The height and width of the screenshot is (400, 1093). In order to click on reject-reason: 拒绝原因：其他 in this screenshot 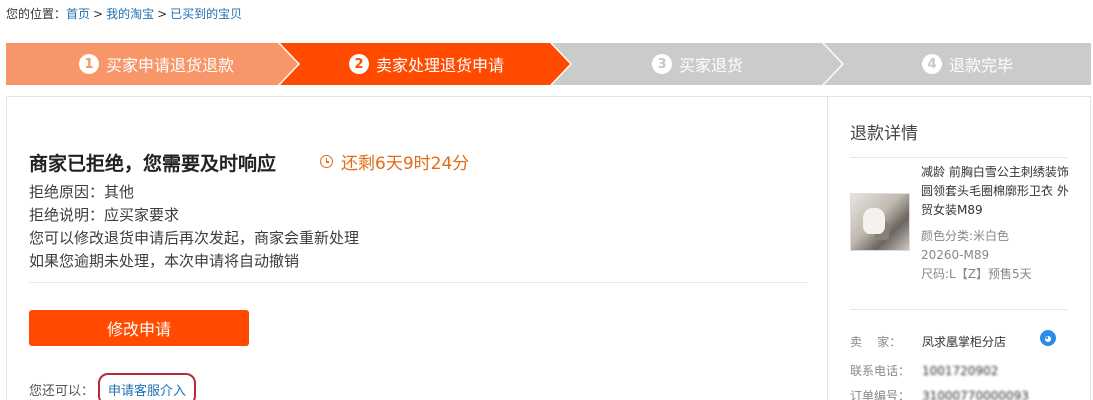, I will do `click(82, 192)`.